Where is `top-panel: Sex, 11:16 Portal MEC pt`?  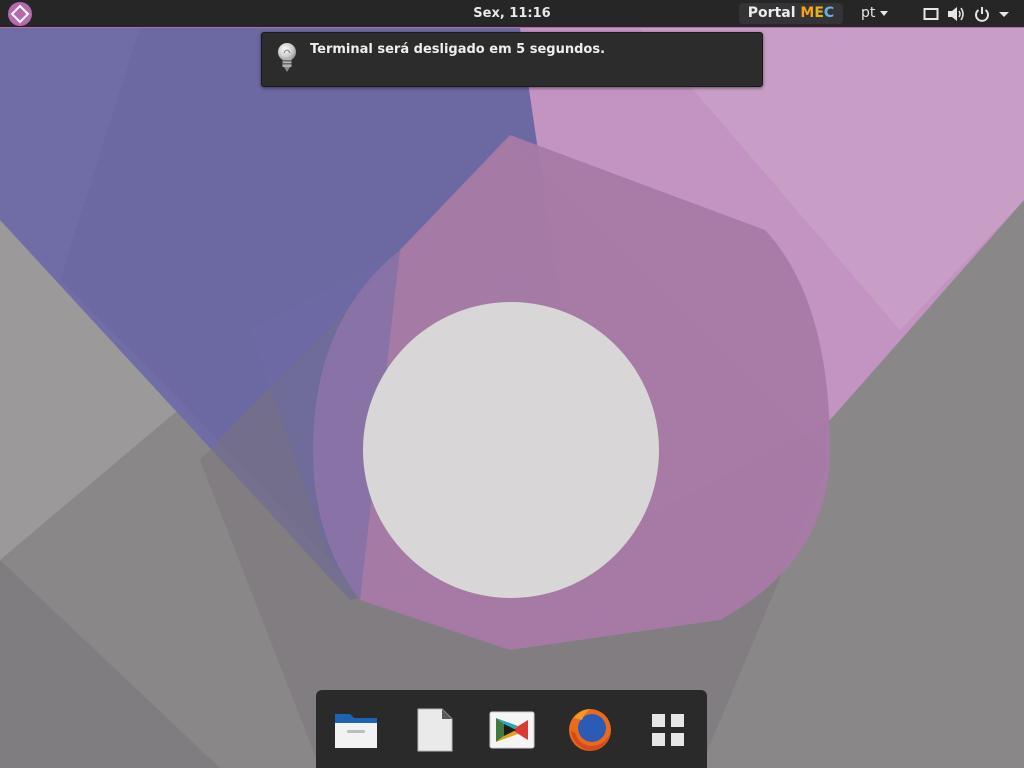 top-panel: Sex, 11:16 Portal MEC pt is located at coordinates (512, 14).